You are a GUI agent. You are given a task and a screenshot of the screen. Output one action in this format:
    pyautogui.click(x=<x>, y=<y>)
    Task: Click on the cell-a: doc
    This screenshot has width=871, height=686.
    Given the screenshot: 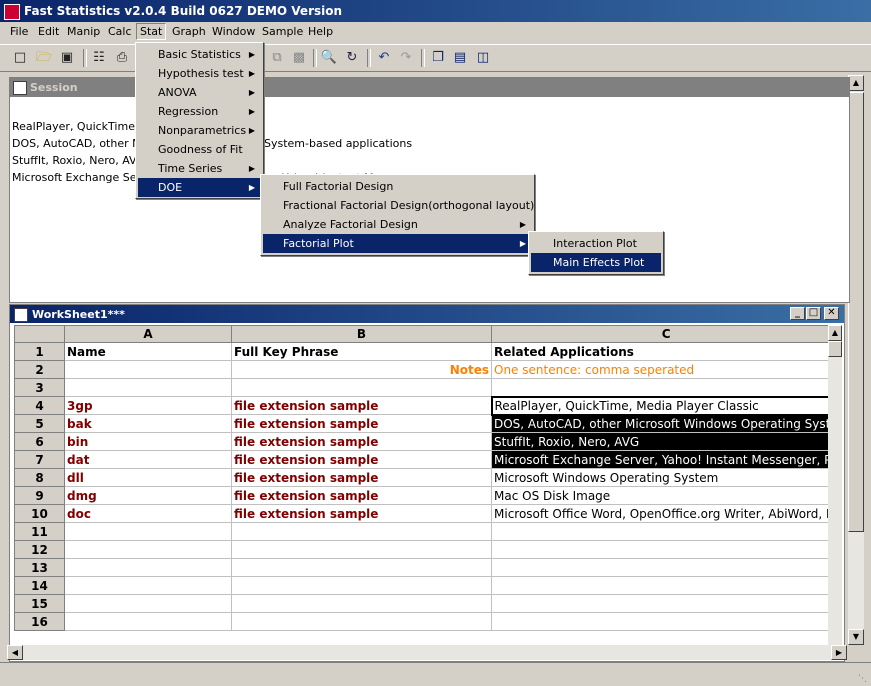 What is the action you would take?
    pyautogui.click(x=148, y=513)
    